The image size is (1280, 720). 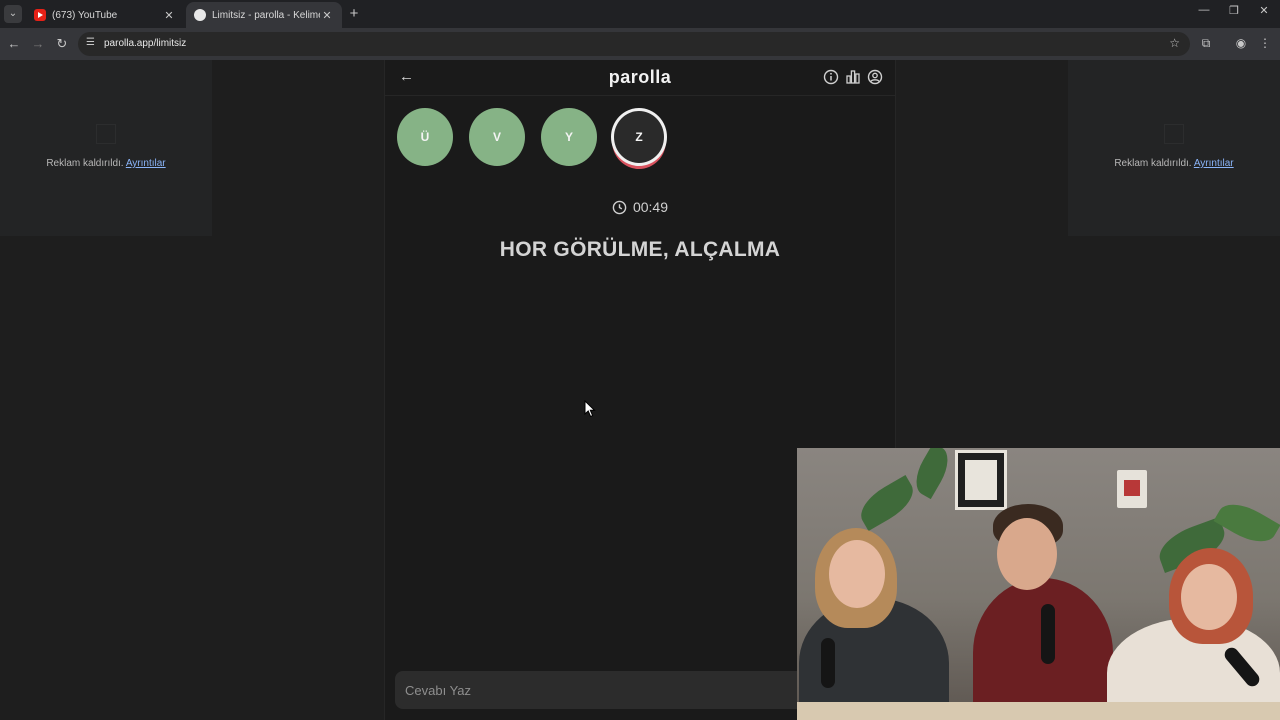 What do you see at coordinates (634, 44) in the screenshot?
I see `address-bar: ☰ parolla.app/limitsiz ☆` at bounding box center [634, 44].